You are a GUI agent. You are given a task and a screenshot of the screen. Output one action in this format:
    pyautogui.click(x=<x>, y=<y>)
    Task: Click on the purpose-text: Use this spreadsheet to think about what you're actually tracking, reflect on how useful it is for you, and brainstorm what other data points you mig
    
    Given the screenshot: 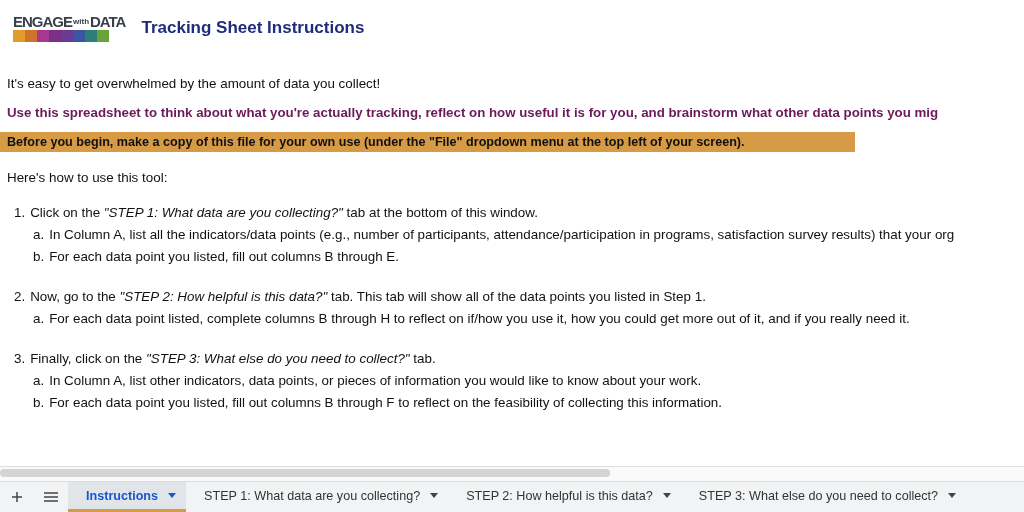 What is the action you would take?
    pyautogui.click(x=473, y=112)
    